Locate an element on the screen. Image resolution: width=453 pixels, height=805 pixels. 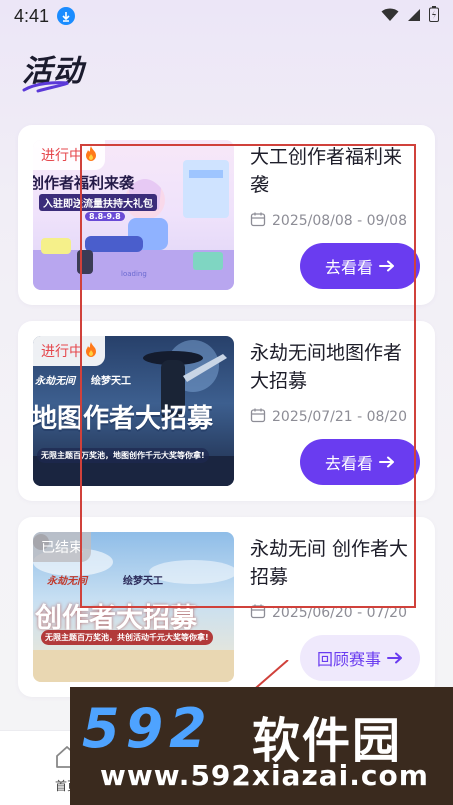
activity-date: 2025/07/21 - 08/20 is located at coordinates (328, 417).